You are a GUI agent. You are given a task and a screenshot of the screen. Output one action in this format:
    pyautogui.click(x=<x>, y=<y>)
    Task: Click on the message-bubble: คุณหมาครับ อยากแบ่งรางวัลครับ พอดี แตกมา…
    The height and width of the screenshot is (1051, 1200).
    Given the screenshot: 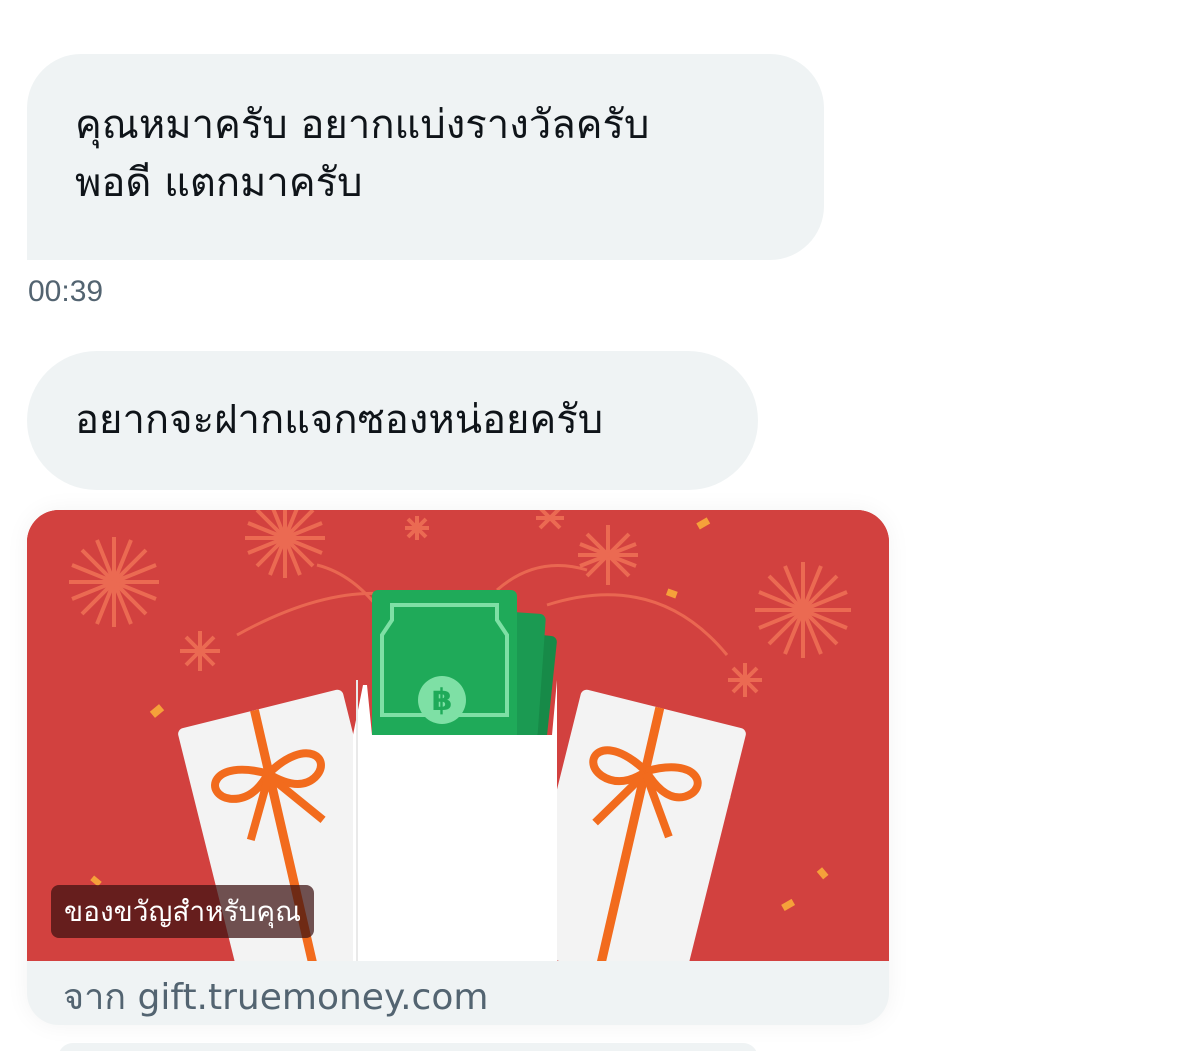 What is the action you would take?
    pyautogui.click(x=425, y=157)
    